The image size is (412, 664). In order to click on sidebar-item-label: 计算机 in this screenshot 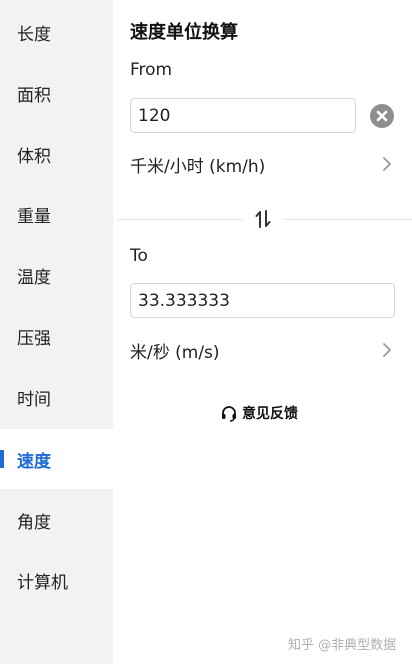, I will do `click(42, 582)`.